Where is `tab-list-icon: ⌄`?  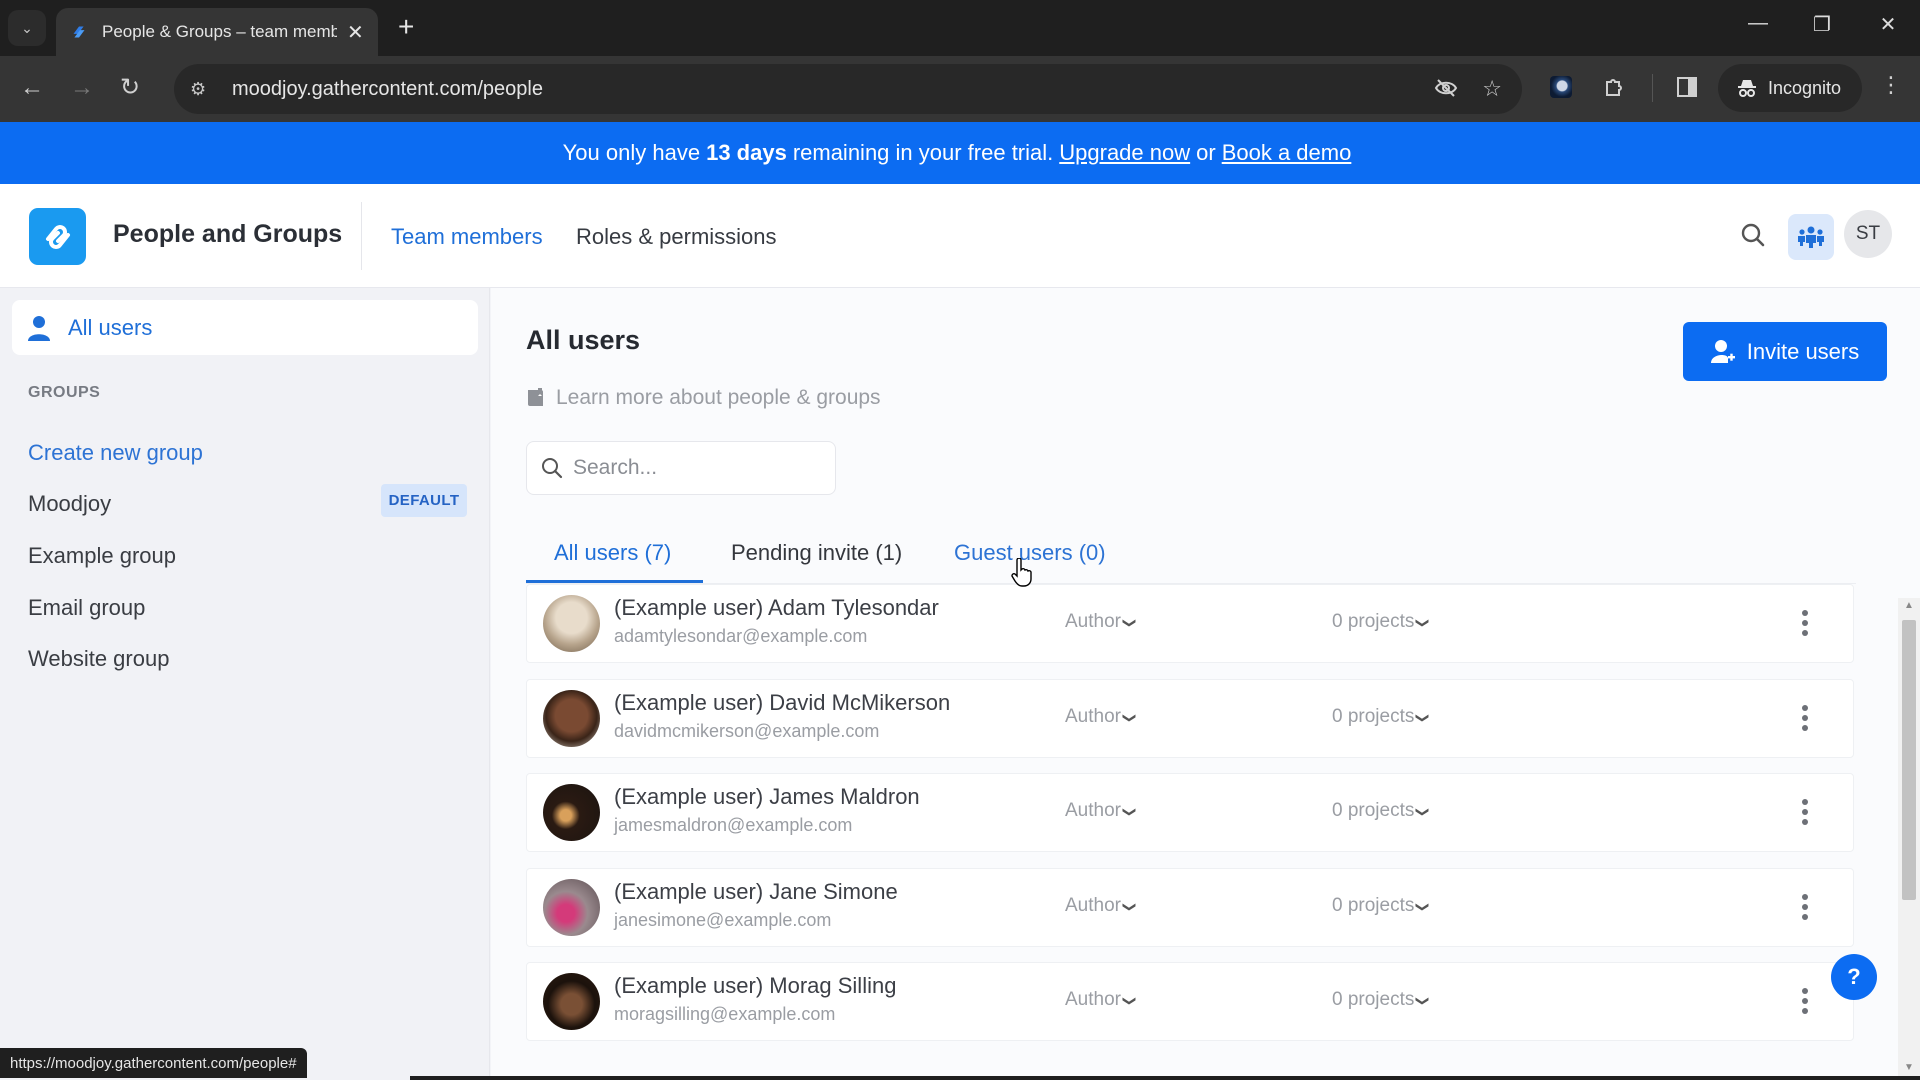 tab-list-icon: ⌄ is located at coordinates (27, 28).